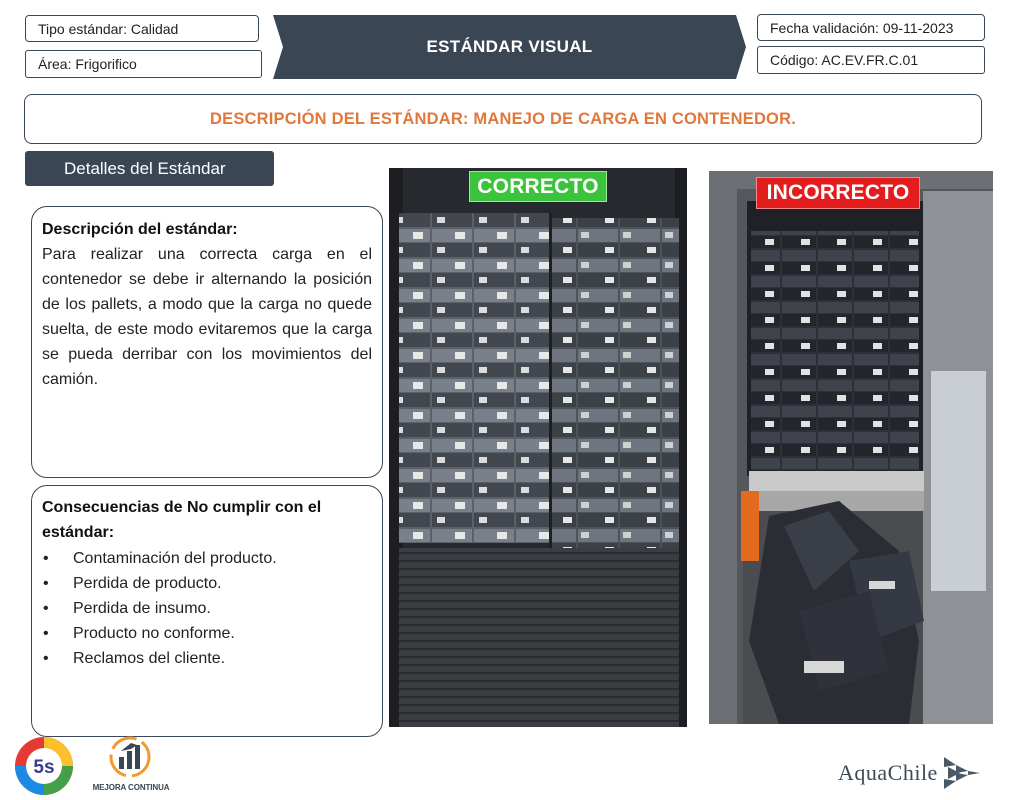  Describe the element at coordinates (844, 60) in the screenshot. I see `codigo-text: Código: AC.EV.FR.C.01` at that location.